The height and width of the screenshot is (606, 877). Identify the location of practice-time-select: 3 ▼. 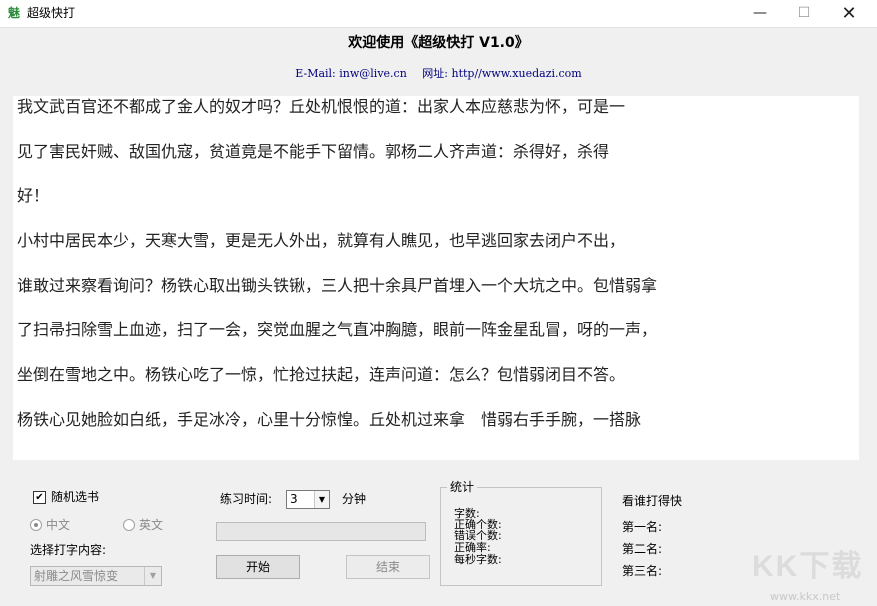
(308, 499).